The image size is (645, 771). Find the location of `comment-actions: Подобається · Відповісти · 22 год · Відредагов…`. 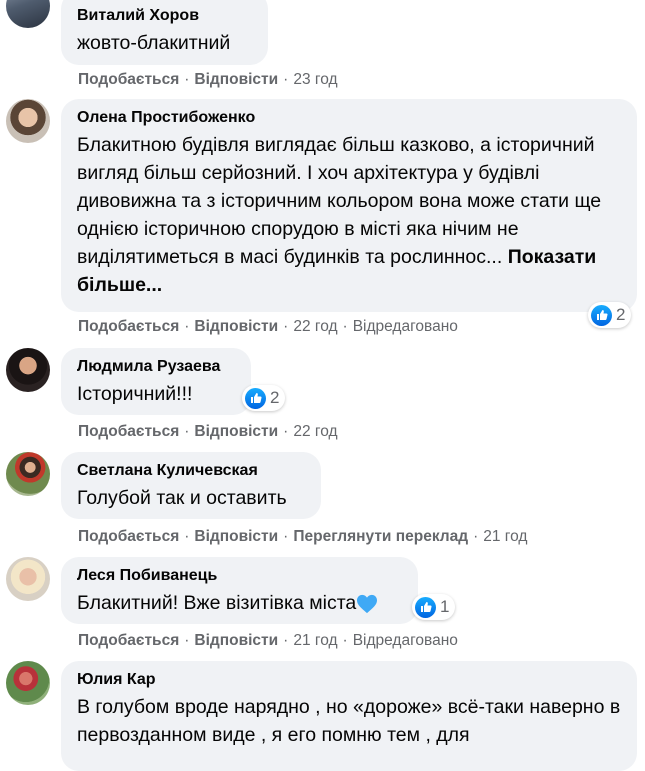

comment-actions: Подобається · Відповісти · 22 год · Відредагов… is located at coordinates (268, 327).